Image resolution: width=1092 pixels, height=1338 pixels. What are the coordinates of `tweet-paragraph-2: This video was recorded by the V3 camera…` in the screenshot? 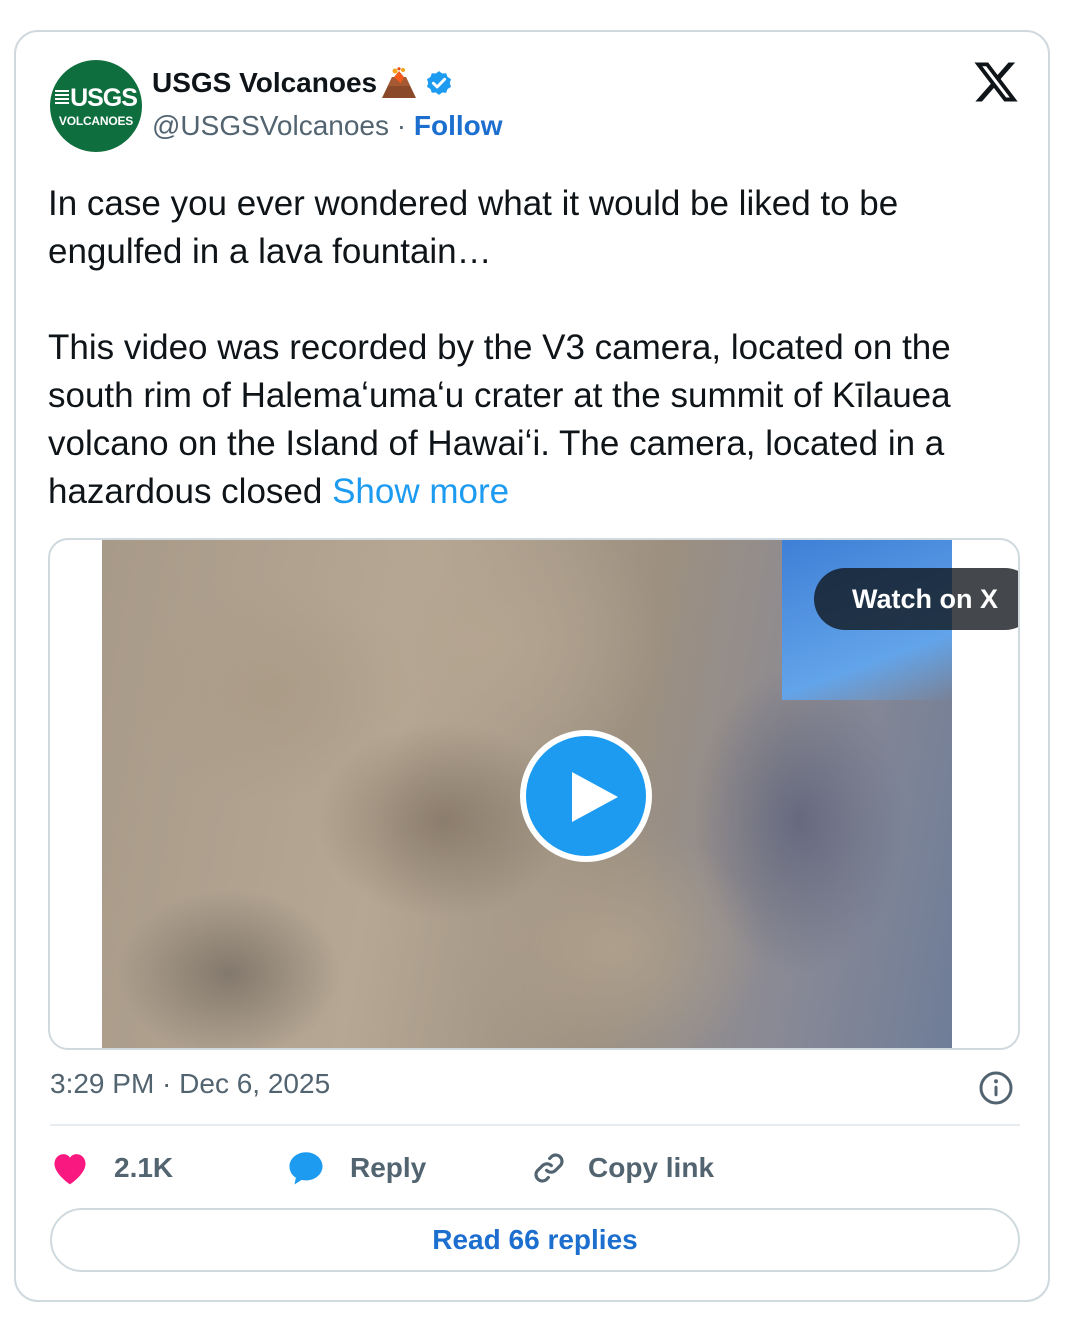 It's located at (533, 420).